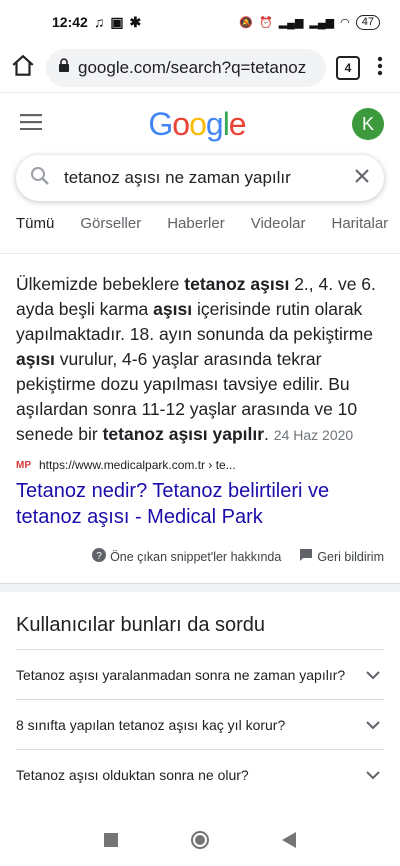 This screenshot has height=866, width=400. What do you see at coordinates (380, 68) in the screenshot?
I see `more-menu-icon` at bounding box center [380, 68].